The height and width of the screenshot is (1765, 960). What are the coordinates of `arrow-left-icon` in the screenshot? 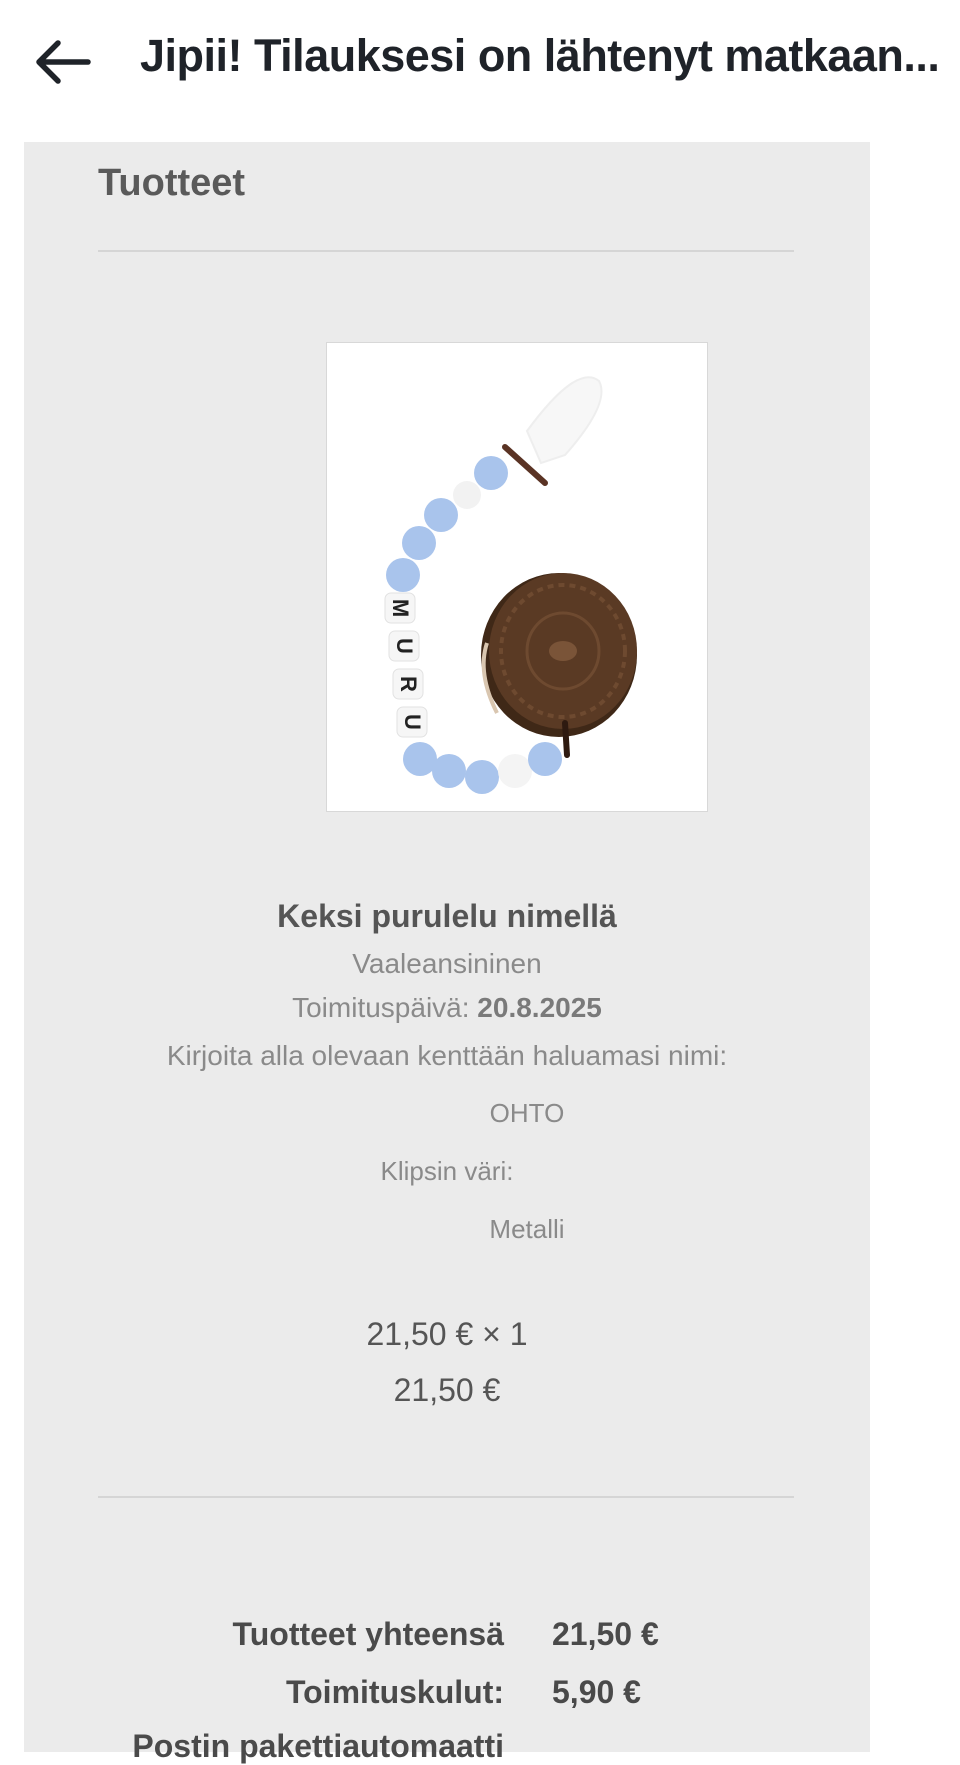 It's located at (63, 62).